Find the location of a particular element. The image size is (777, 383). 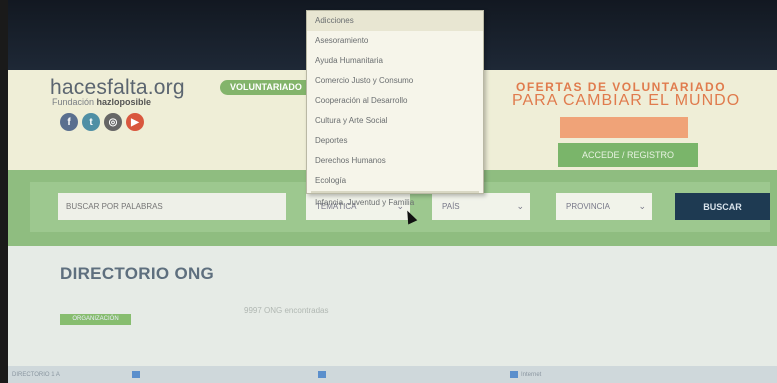

social-links: f t ◎ ▶ is located at coordinates (102, 122).